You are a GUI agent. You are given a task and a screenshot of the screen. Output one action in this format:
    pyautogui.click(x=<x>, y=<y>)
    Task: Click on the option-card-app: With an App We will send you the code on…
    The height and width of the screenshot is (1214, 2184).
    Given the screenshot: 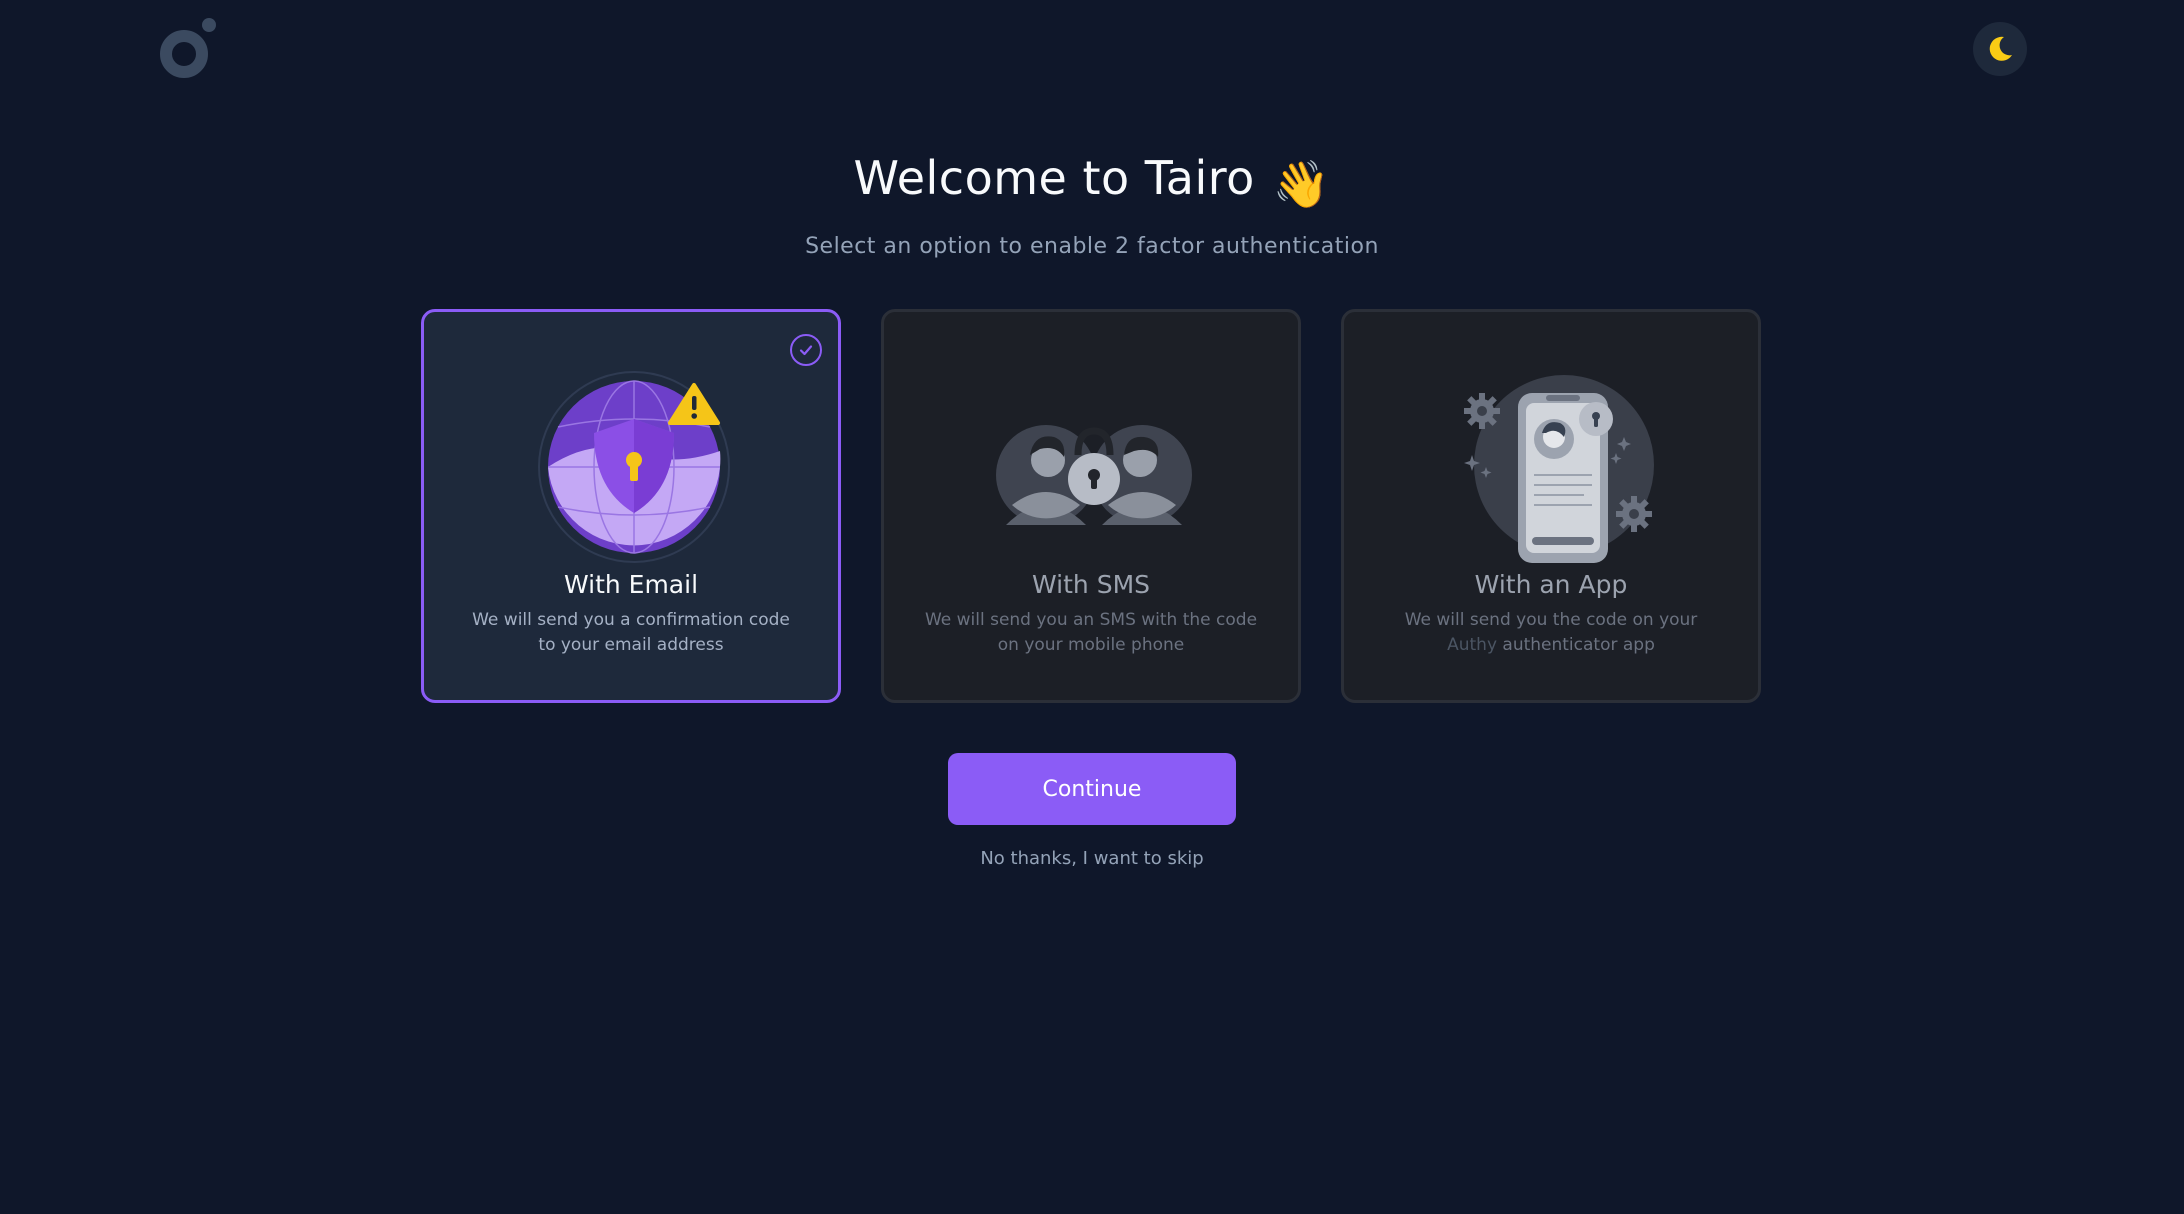 What is the action you would take?
    pyautogui.click(x=1551, y=506)
    